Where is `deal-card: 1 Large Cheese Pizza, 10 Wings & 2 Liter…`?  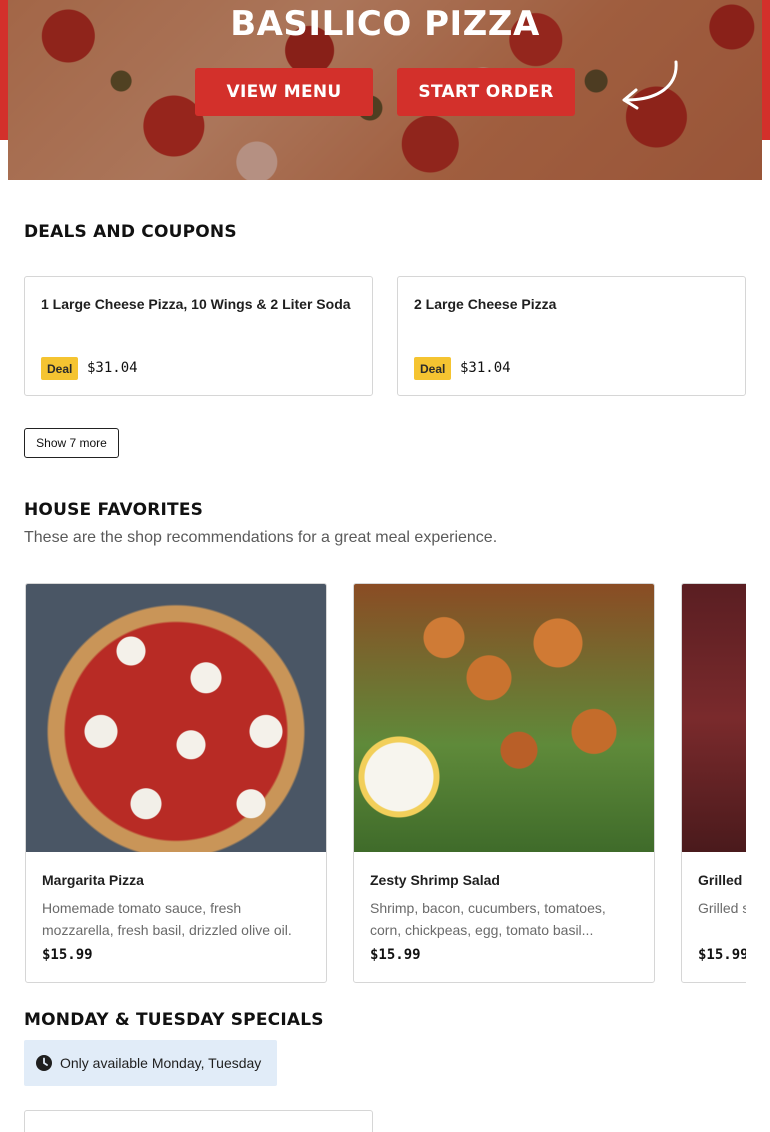
deal-card: 1 Large Cheese Pizza, 10 Wings & 2 Liter… is located at coordinates (198, 336).